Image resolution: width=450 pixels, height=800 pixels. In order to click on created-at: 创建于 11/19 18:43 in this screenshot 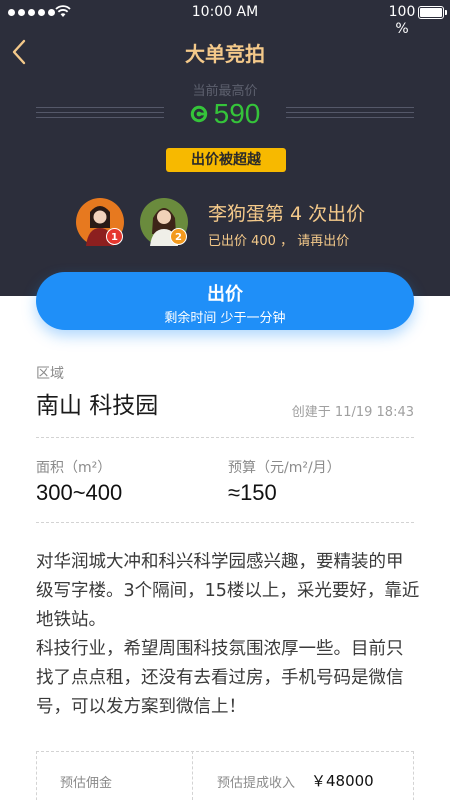, I will do `click(352, 412)`.